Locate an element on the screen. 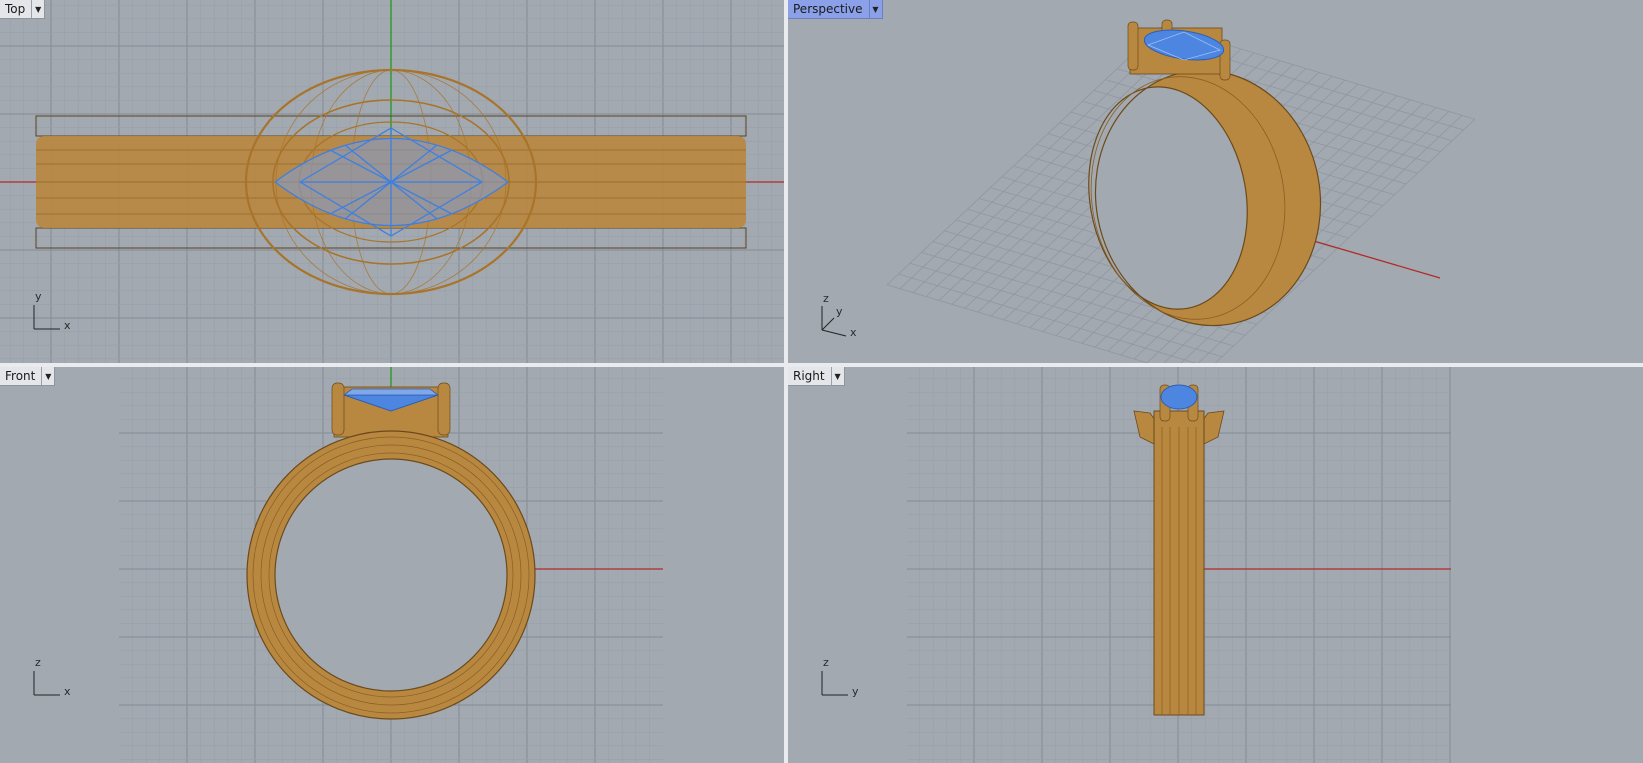 This screenshot has height=763, width=1643. viewport-title: Front is located at coordinates (20, 376).